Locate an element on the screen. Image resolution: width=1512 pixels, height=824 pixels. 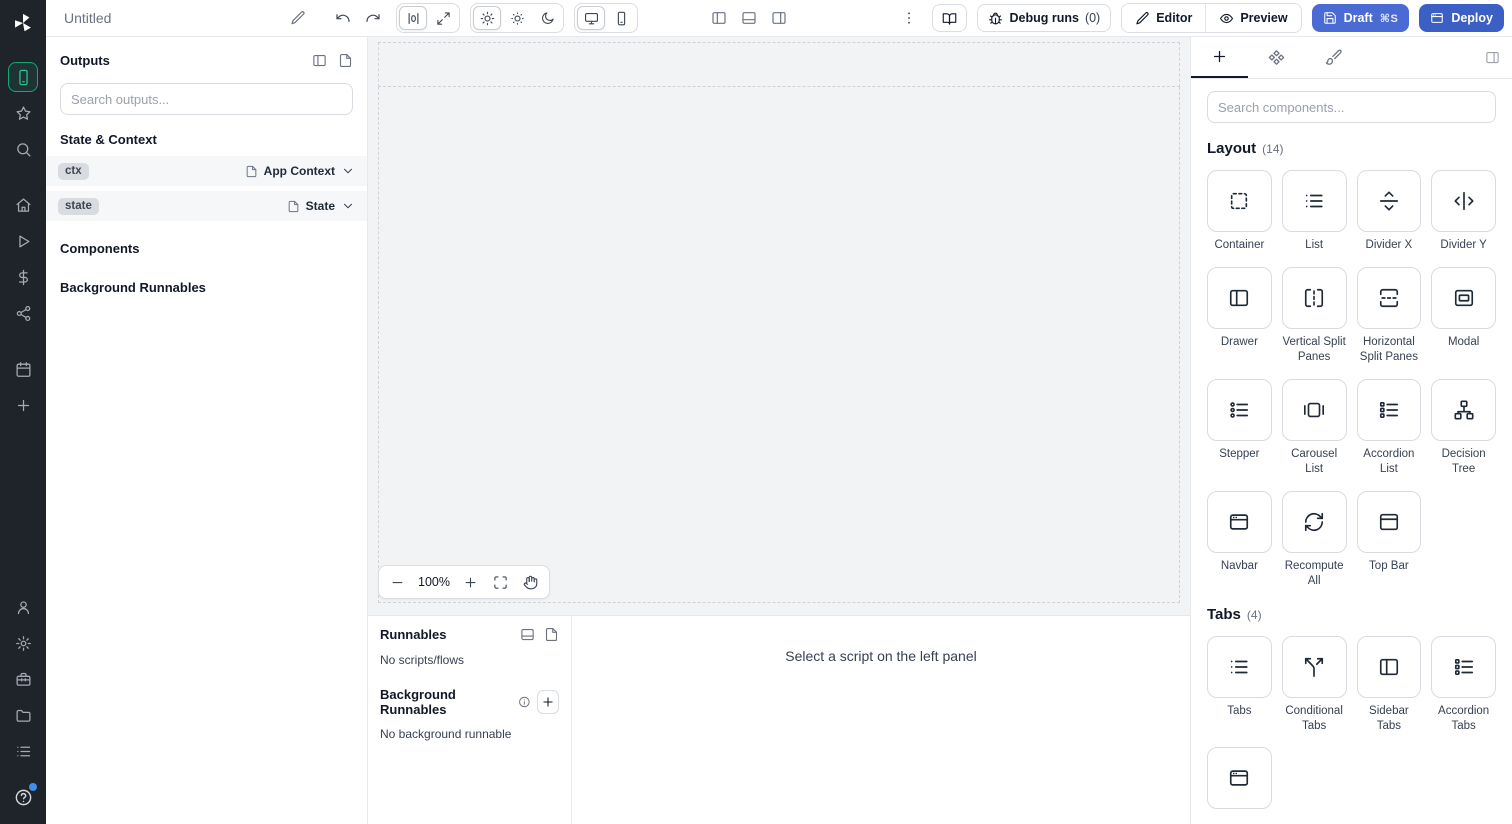
play-button is located at coordinates (23, 241).